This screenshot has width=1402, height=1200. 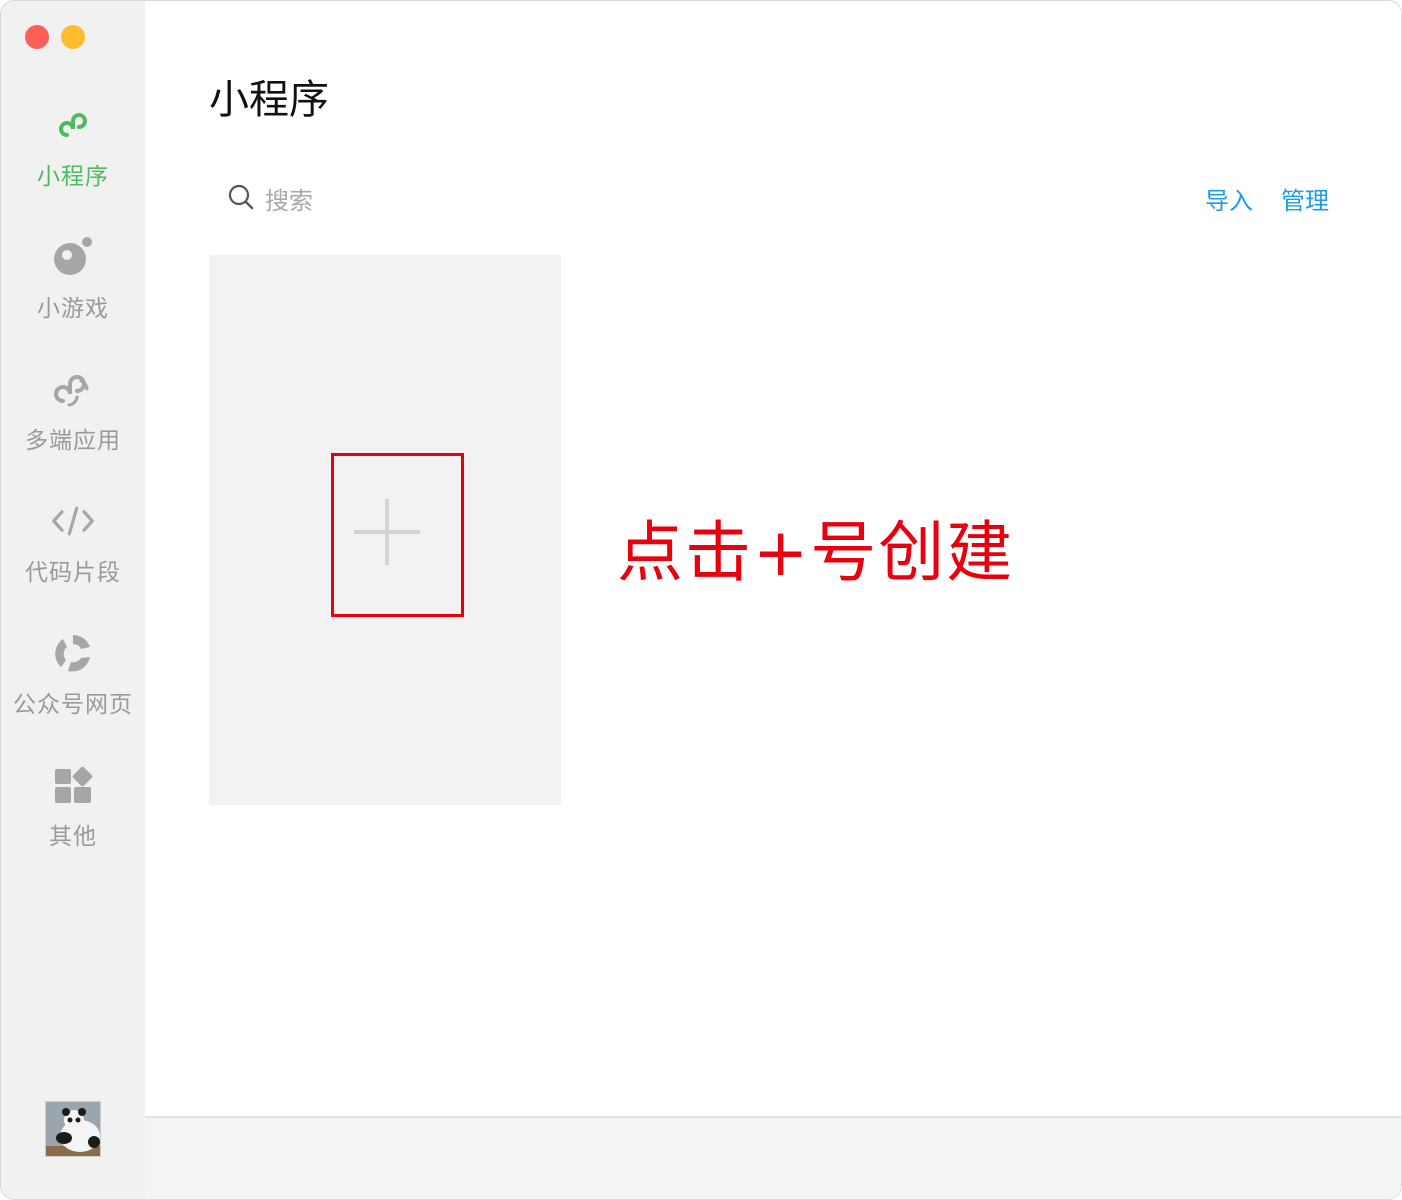 I want to click on sidebar-item-label: 其他, so click(x=73, y=837).